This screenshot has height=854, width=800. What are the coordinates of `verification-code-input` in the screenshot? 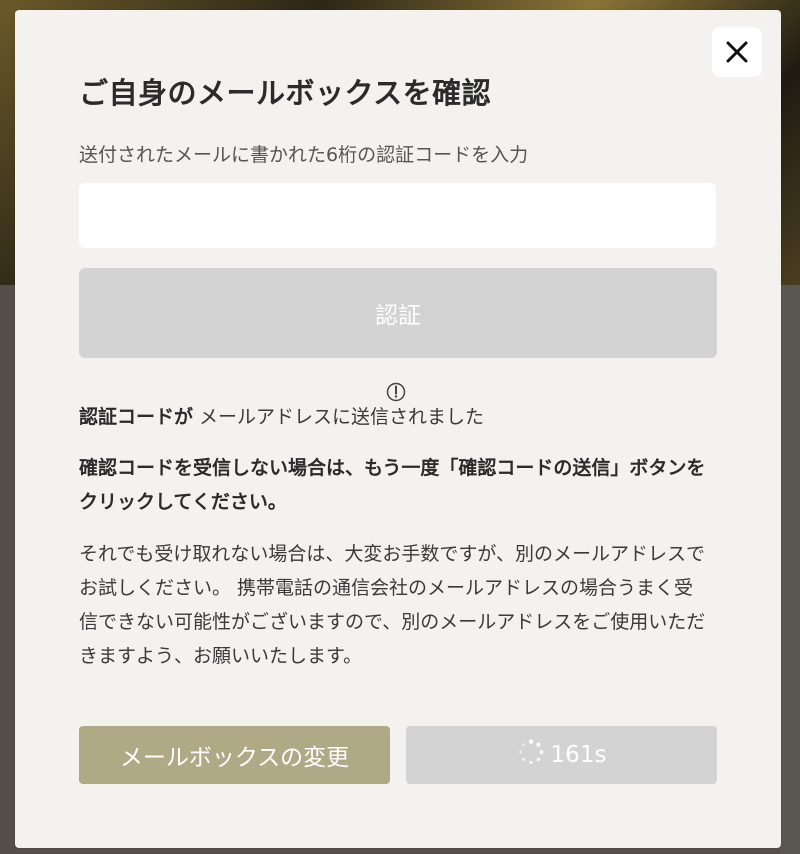 It's located at (397, 215).